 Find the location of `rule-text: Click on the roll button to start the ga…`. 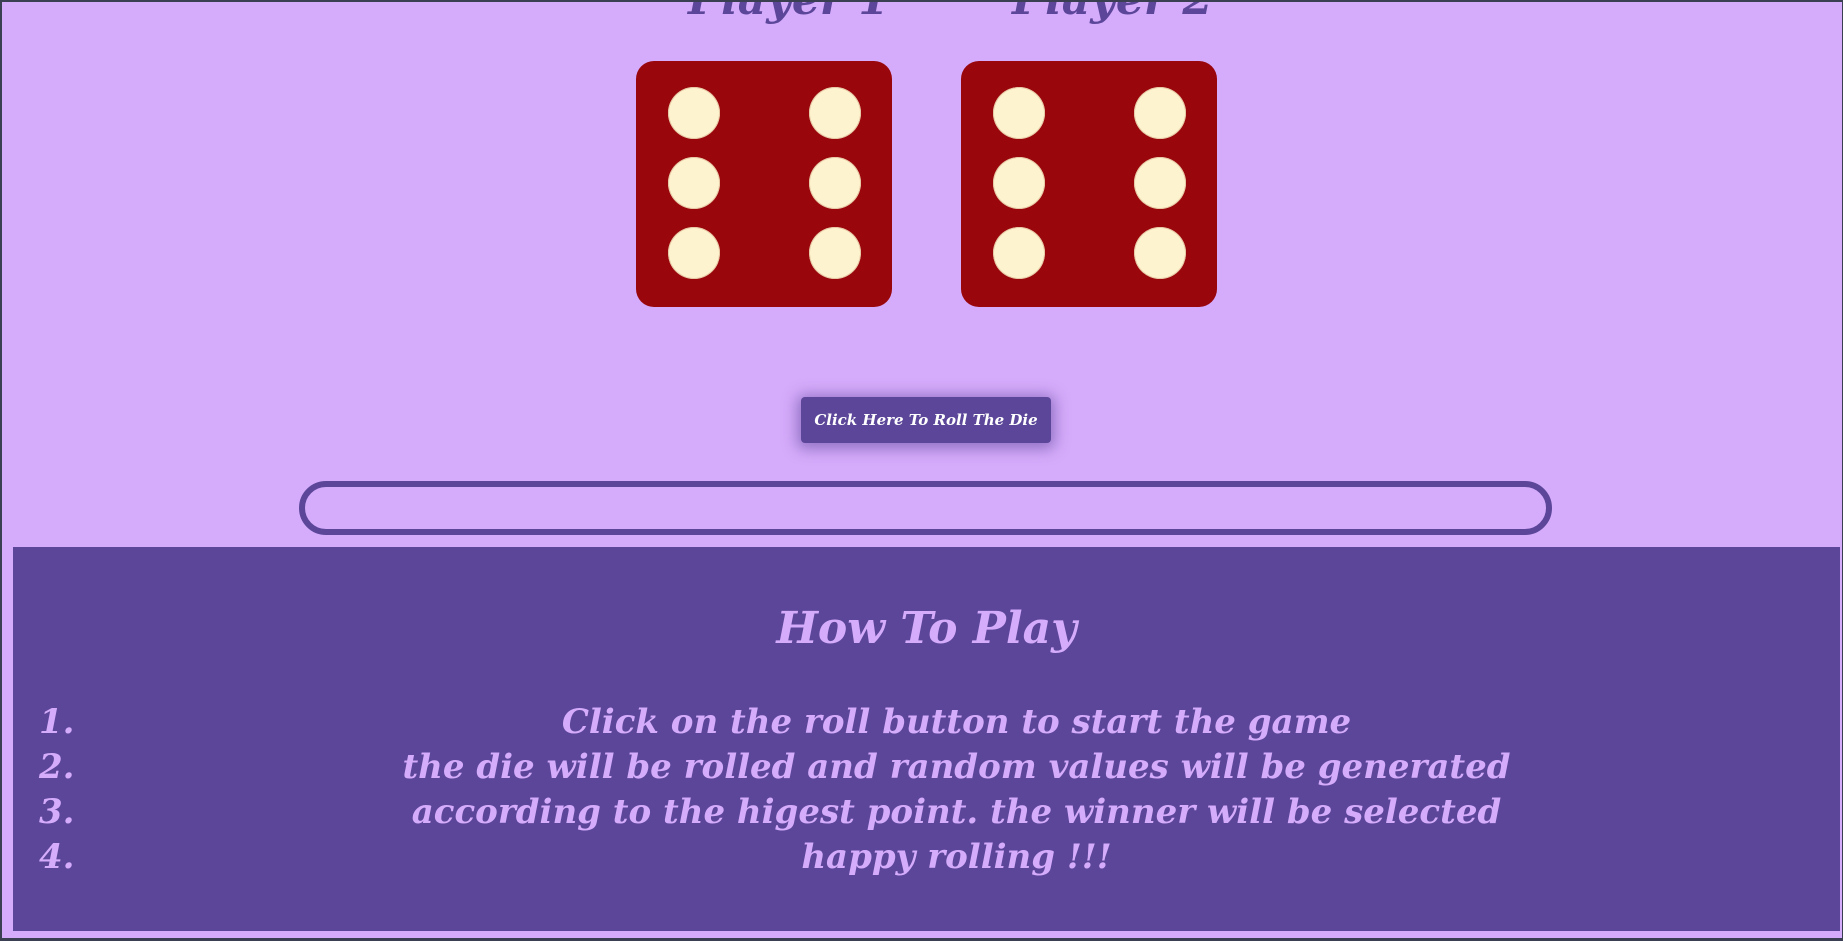

rule-text: Click on the roll button to start the ga… is located at coordinates (956, 722).